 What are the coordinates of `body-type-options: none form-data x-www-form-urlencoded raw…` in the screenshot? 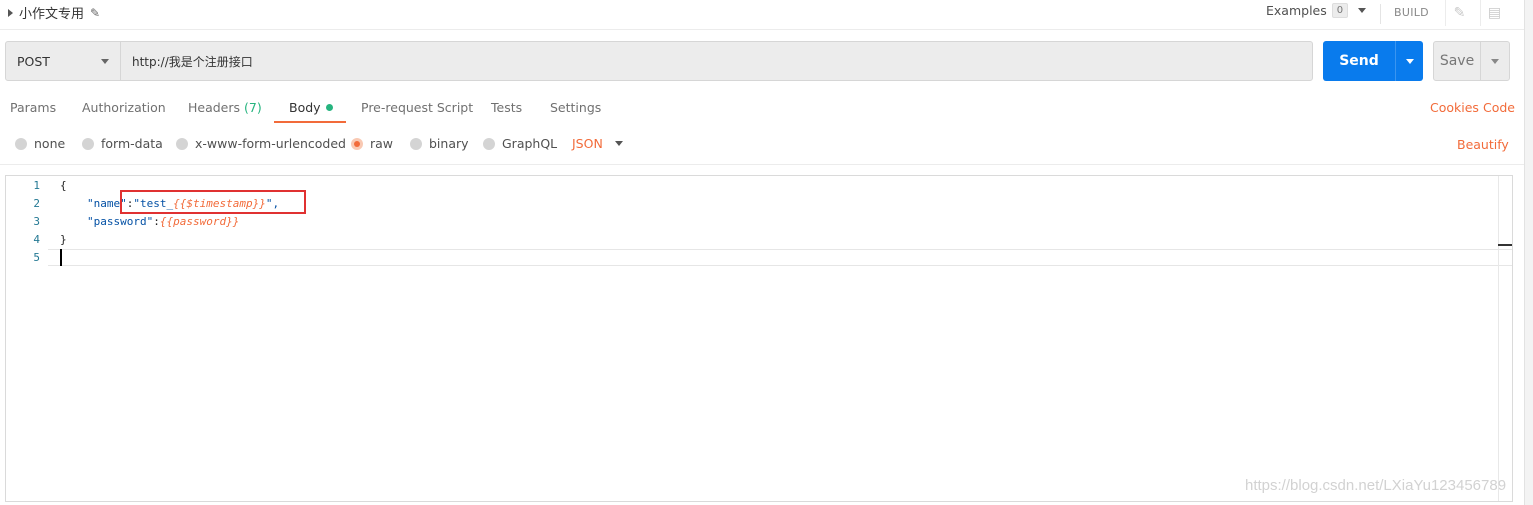 It's located at (766, 145).